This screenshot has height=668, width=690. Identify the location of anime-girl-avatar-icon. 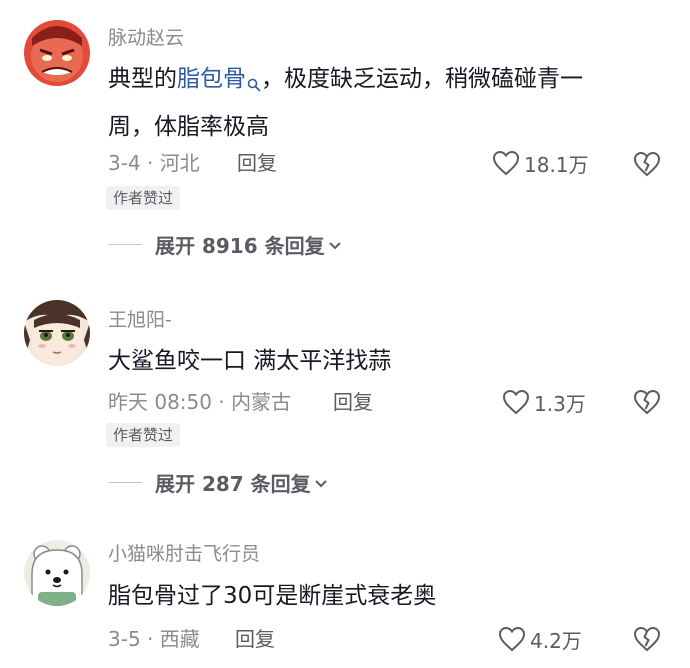
(57, 333).